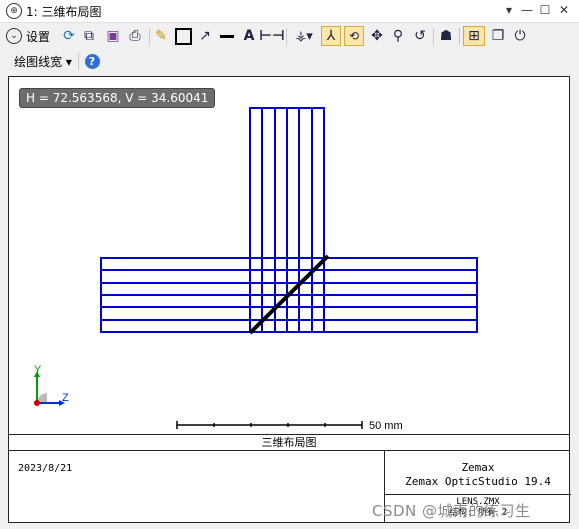 This screenshot has height=529, width=579. I want to click on window-icon: ❐, so click(498, 36).